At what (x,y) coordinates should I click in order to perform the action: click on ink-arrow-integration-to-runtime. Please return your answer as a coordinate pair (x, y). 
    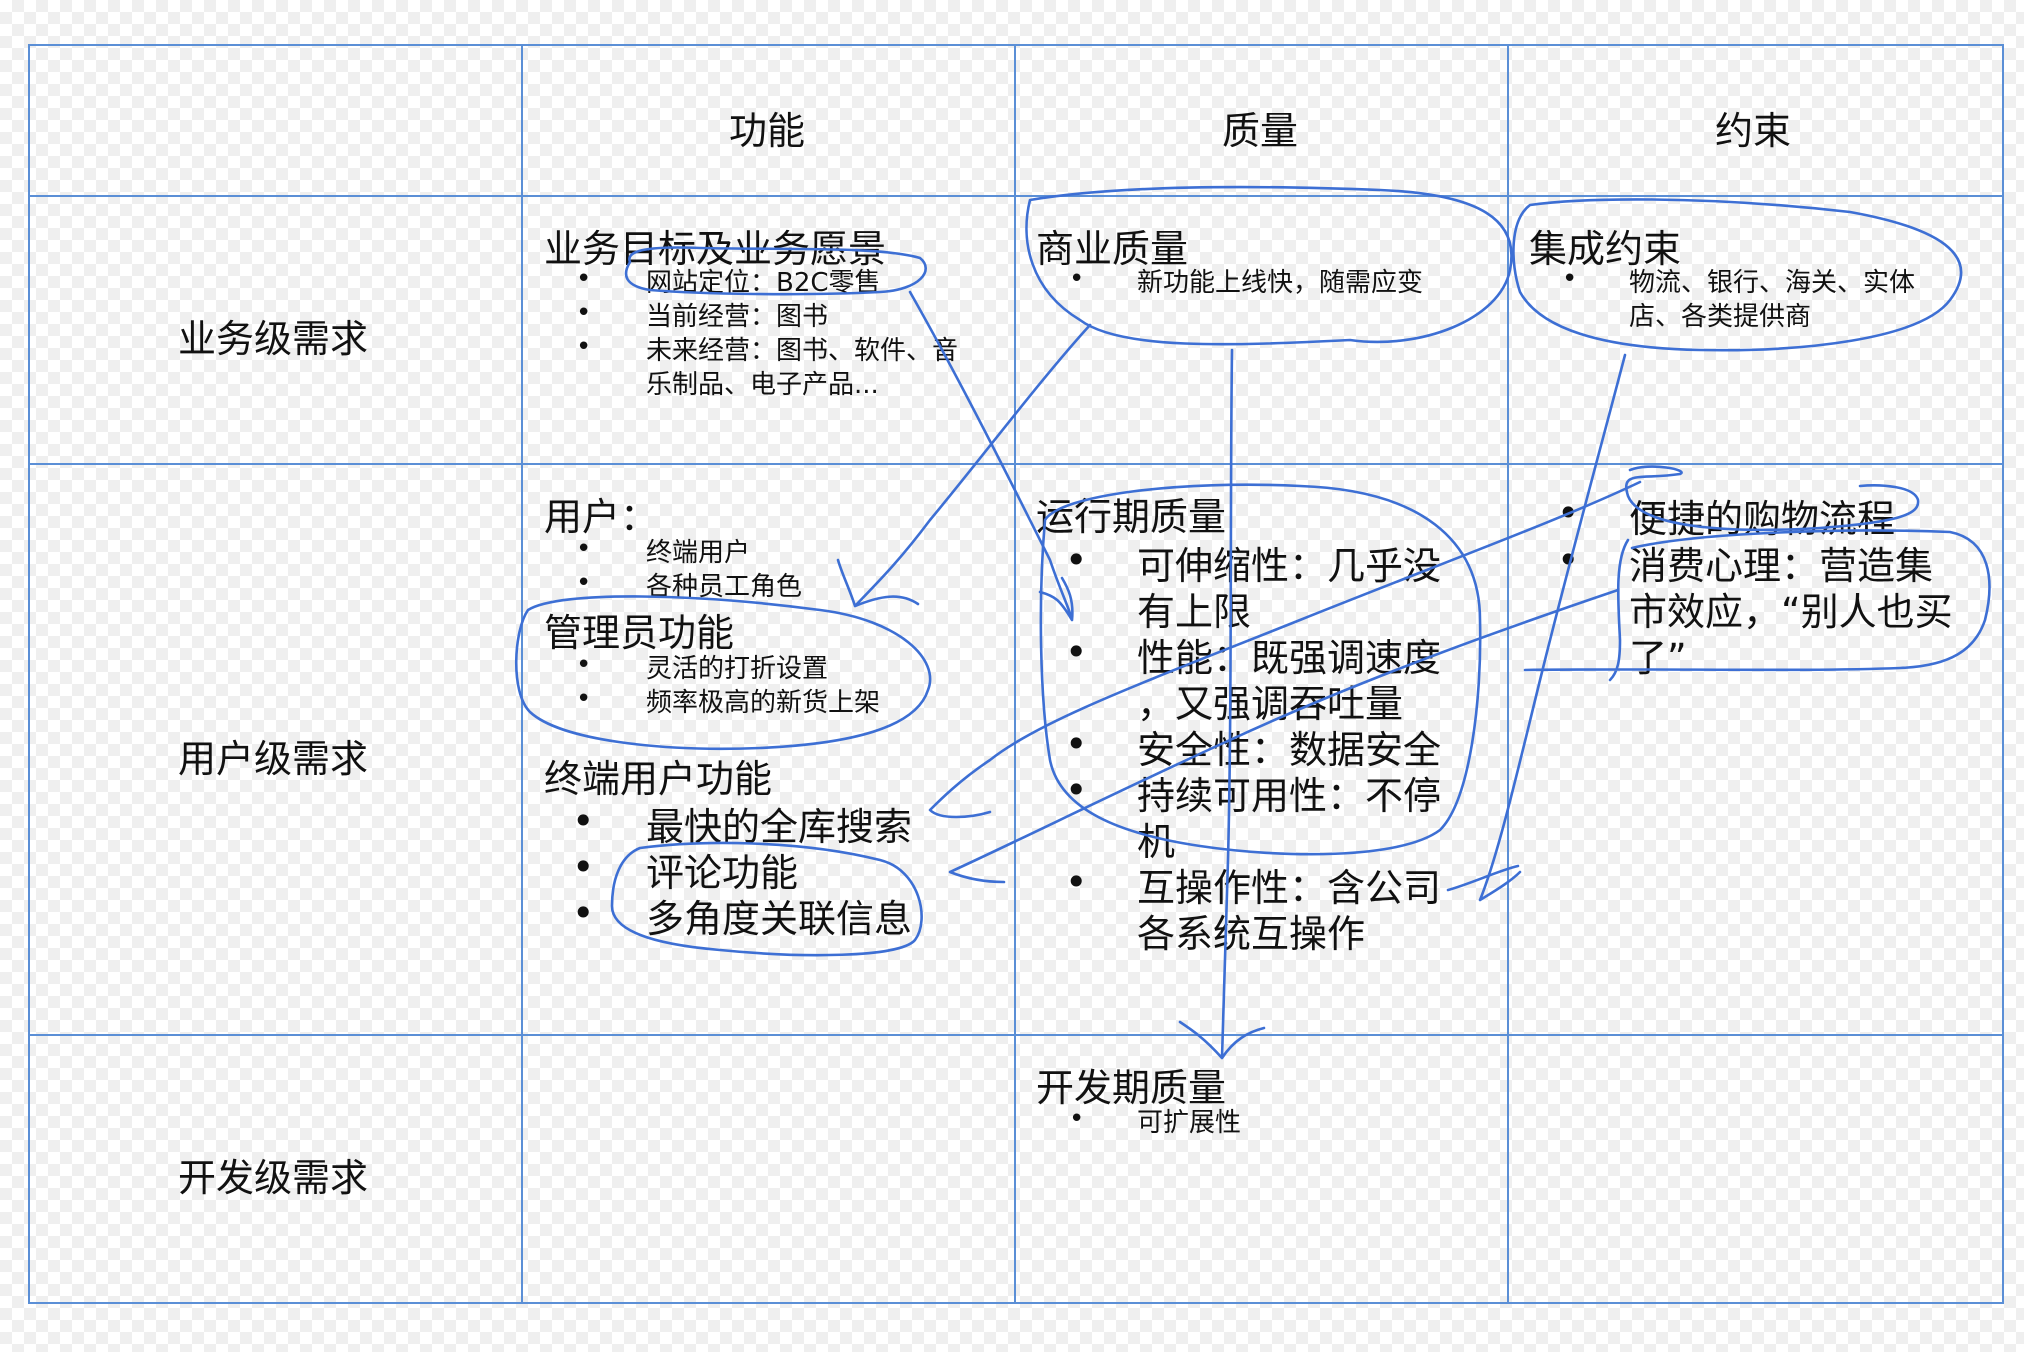
    Looking at the image, I should click on (1552, 627).